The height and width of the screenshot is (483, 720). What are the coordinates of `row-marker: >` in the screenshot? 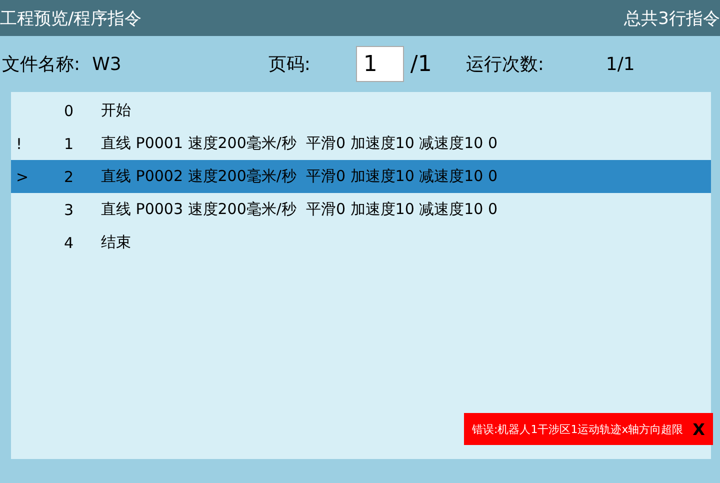 It's located at (22, 177).